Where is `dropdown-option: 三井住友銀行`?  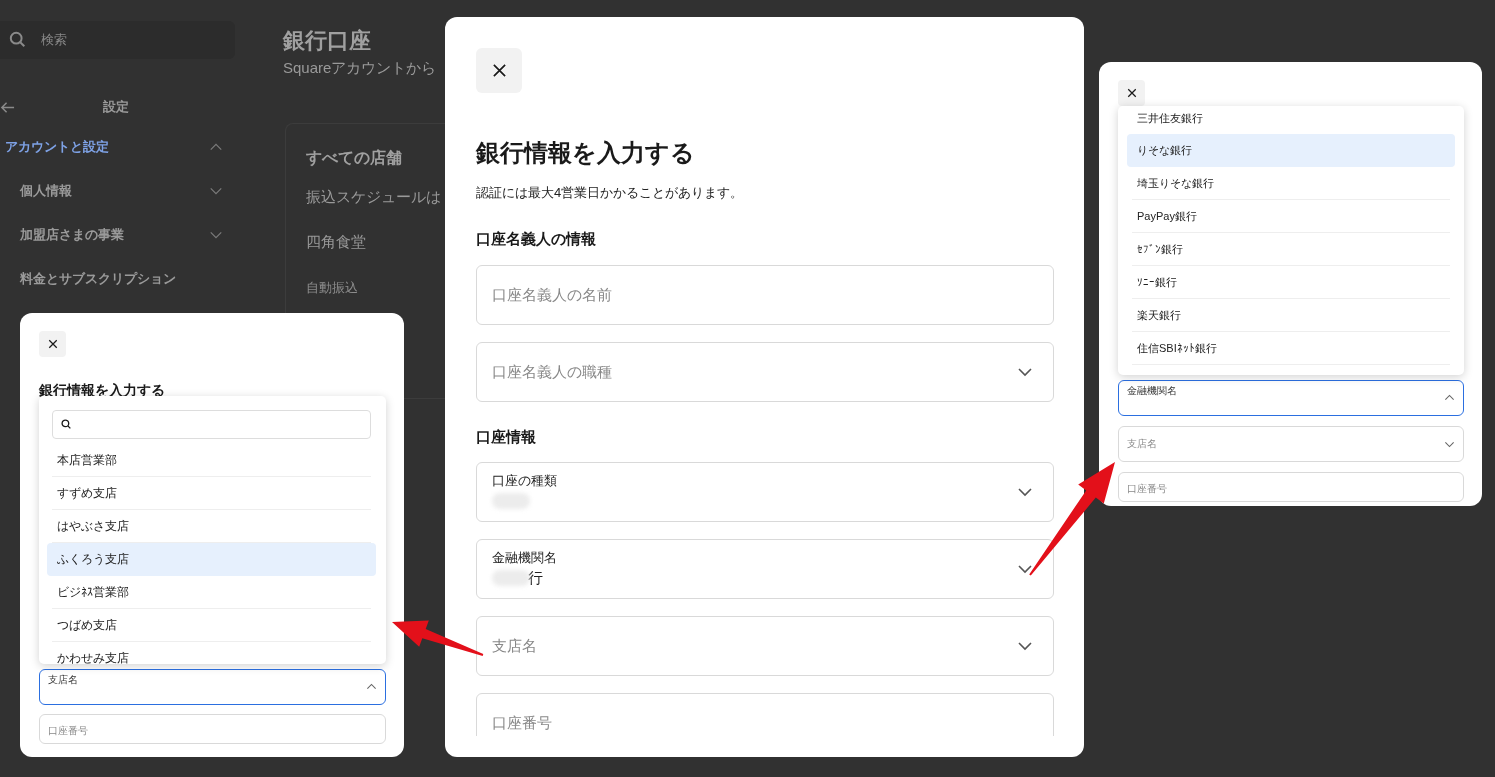
dropdown-option: 三井住友銀行 is located at coordinates (1291, 118).